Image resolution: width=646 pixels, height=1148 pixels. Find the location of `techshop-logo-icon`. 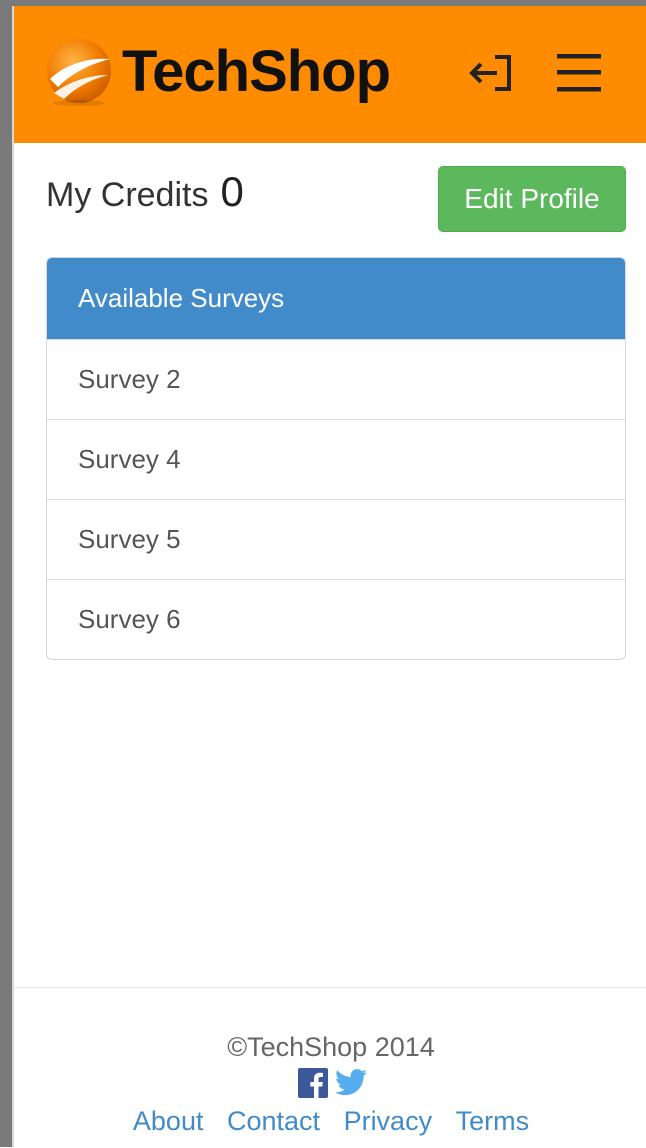

techshop-logo-icon is located at coordinates (79, 72).